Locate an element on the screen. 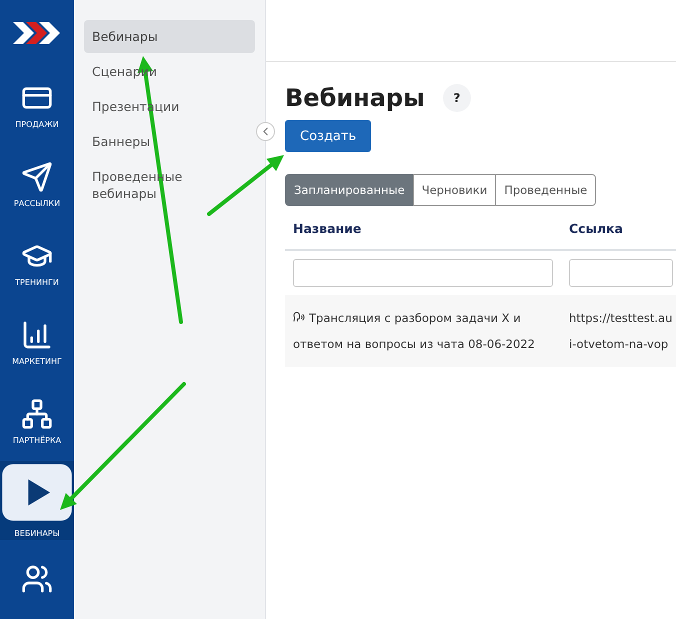 Image resolution: width=676 pixels, height=619 pixels. link-text: https://testtest.au is located at coordinates (621, 318).